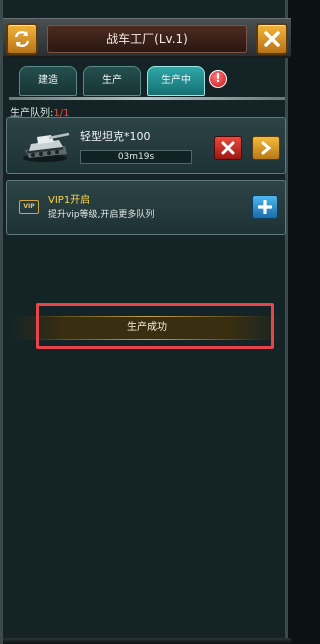  What do you see at coordinates (147, 98) in the screenshot?
I see `tab-underline` at bounding box center [147, 98].